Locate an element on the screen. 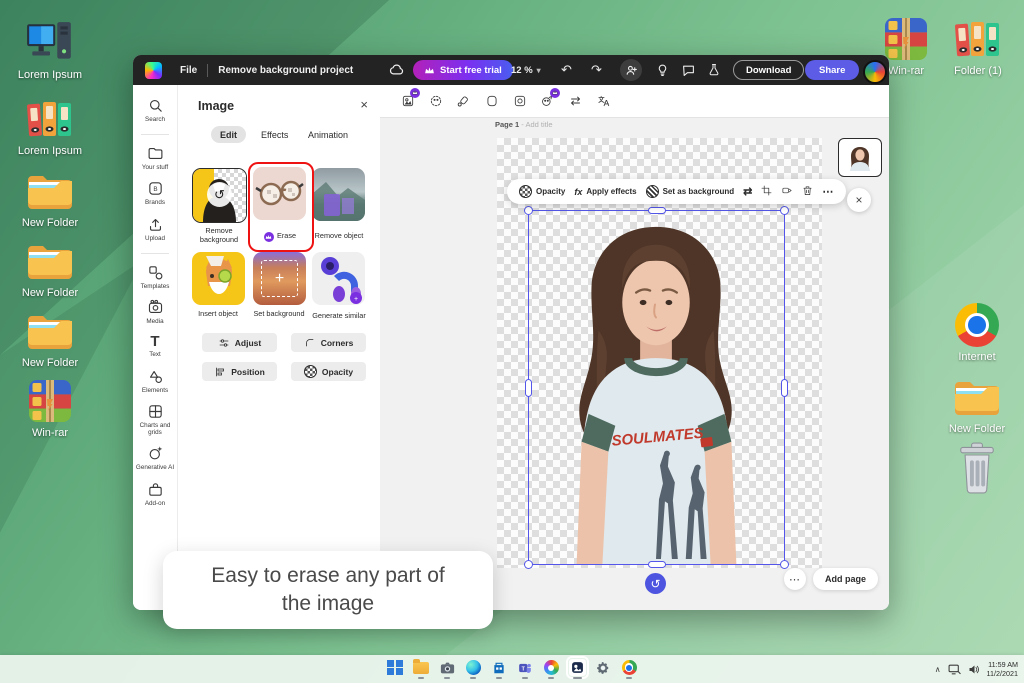 The height and width of the screenshot is (683, 1024). taskbar-clock: 11:59 AM 11/2/2021 is located at coordinates (1002, 669).